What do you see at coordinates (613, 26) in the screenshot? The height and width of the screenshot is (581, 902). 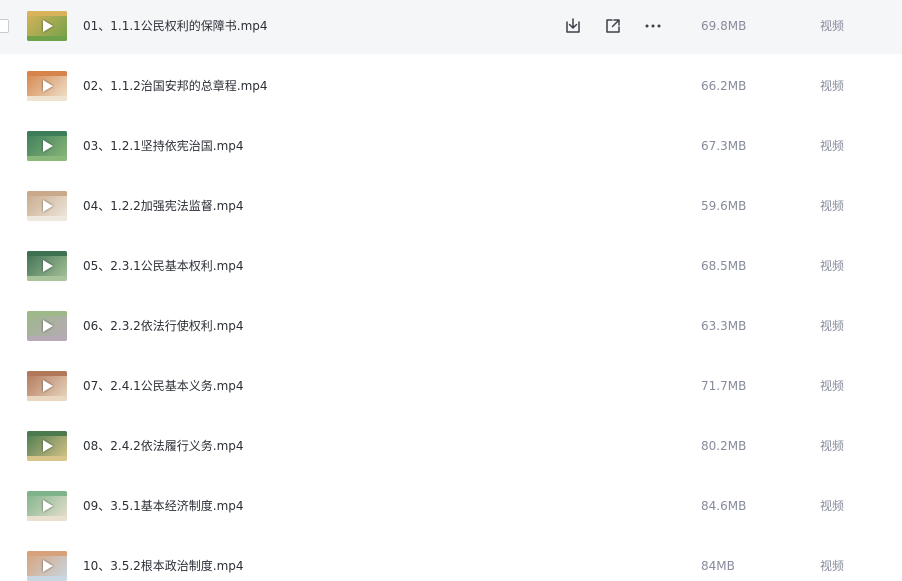 I see `share-icon` at bounding box center [613, 26].